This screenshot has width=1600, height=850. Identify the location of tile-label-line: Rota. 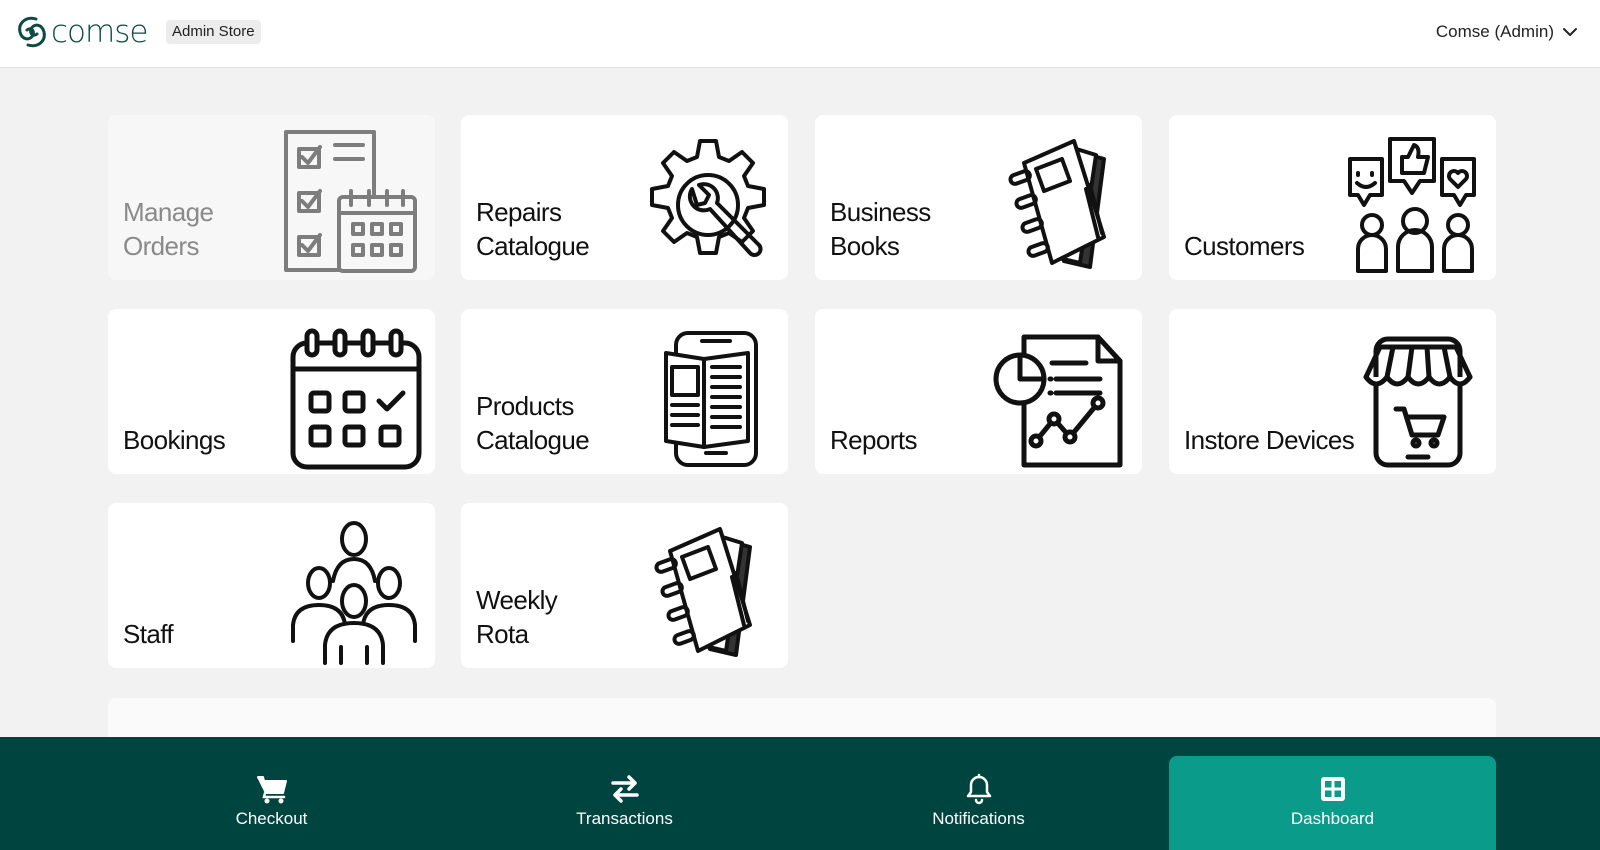
(502, 634).